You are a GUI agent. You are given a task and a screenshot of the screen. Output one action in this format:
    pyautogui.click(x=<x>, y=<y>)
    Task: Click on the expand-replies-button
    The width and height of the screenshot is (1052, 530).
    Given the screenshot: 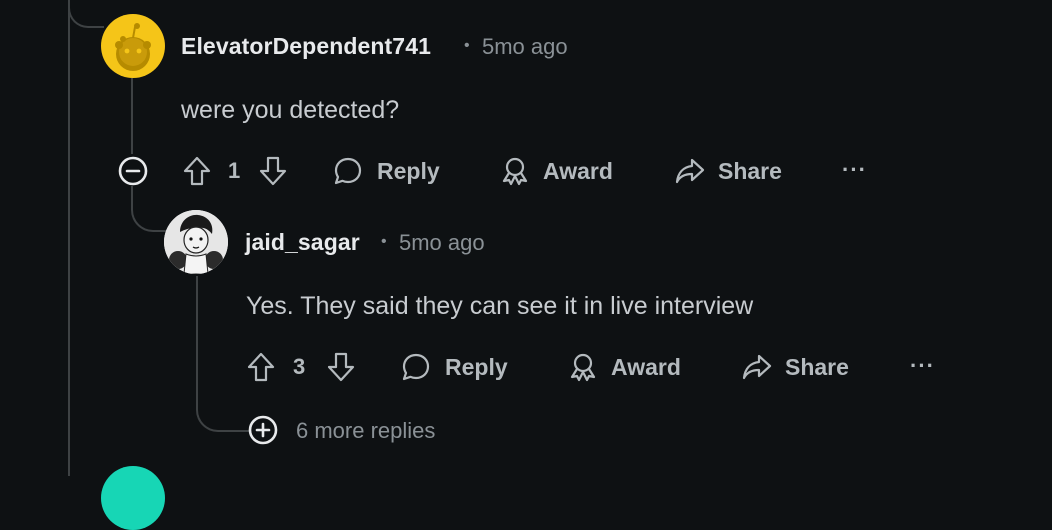 What is the action you would take?
    pyautogui.click(x=263, y=430)
    